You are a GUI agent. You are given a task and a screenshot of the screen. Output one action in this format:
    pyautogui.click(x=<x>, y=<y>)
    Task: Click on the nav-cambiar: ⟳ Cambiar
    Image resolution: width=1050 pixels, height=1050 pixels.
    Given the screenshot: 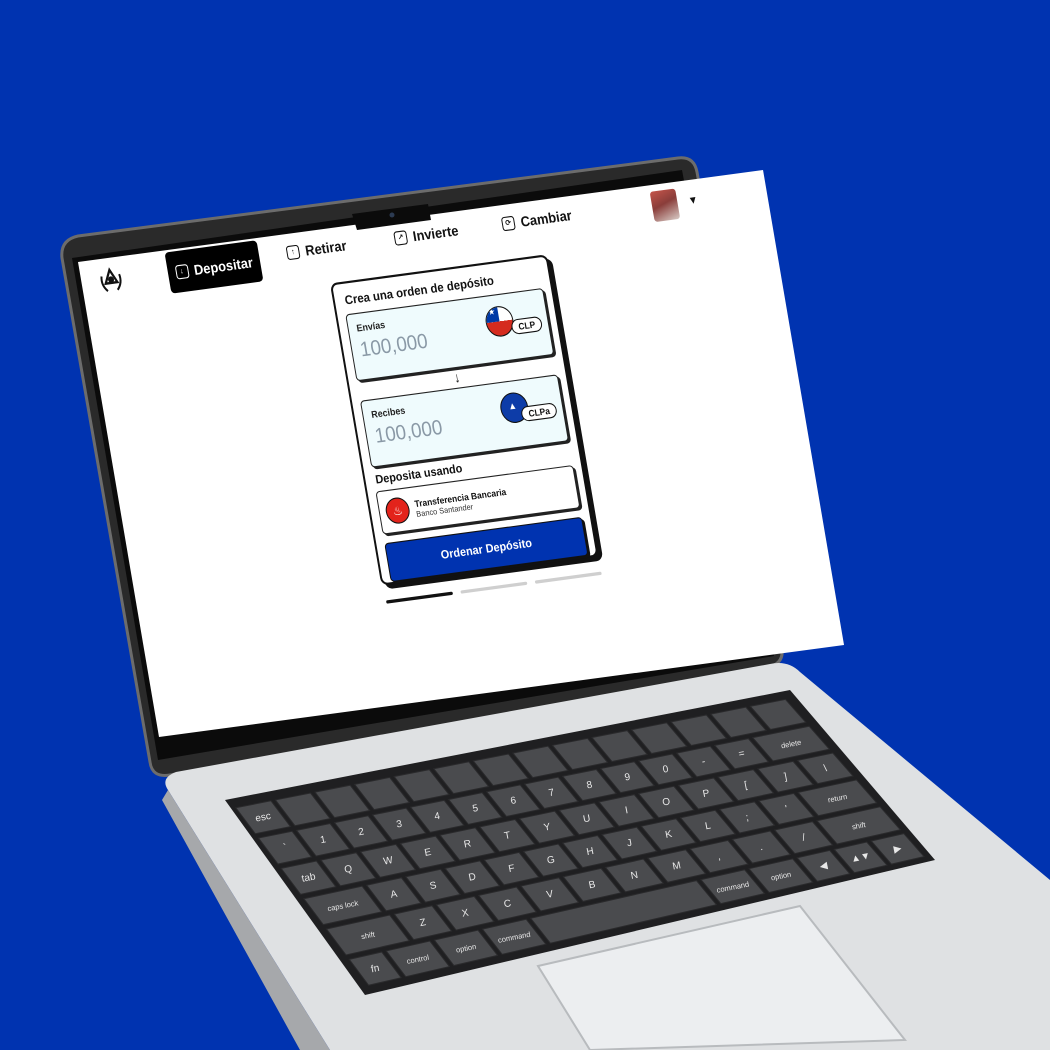 What is the action you would take?
    pyautogui.click(x=536, y=219)
    